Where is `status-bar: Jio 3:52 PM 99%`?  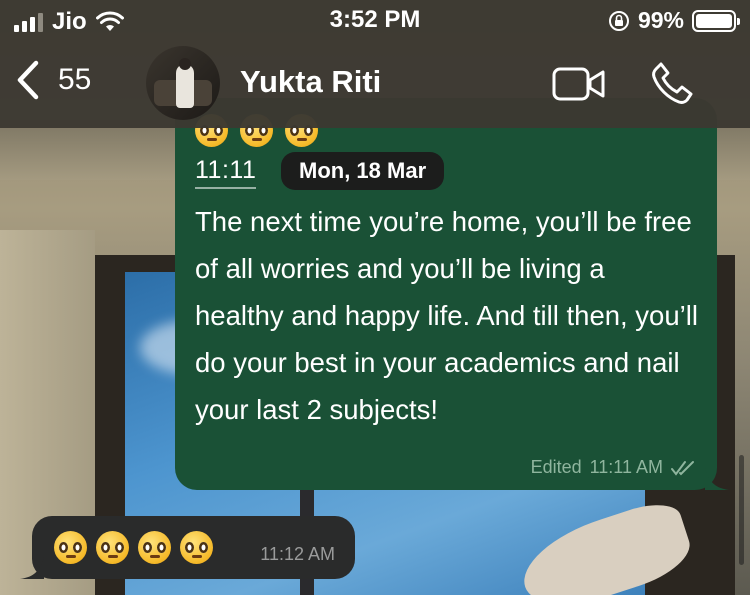
status-bar: Jio 3:52 PM 99% is located at coordinates (375, 19).